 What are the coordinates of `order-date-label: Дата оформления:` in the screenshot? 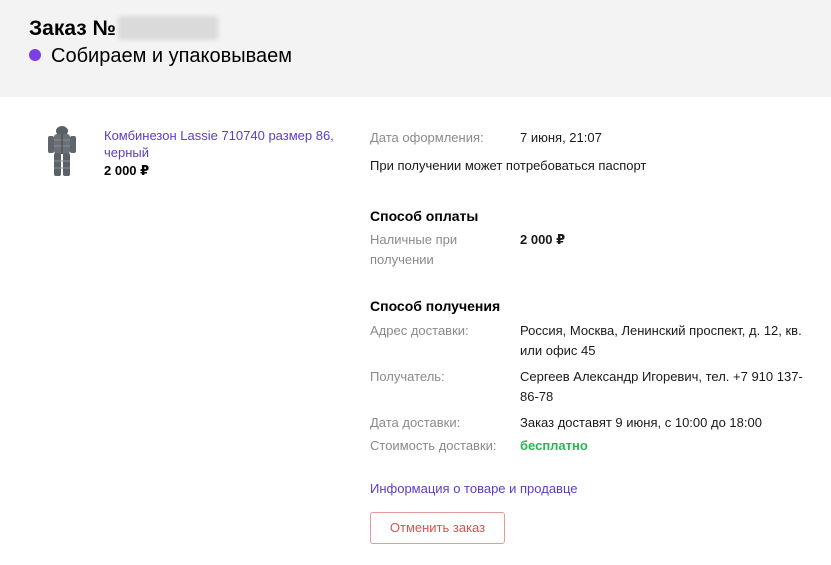 It's located at (427, 137).